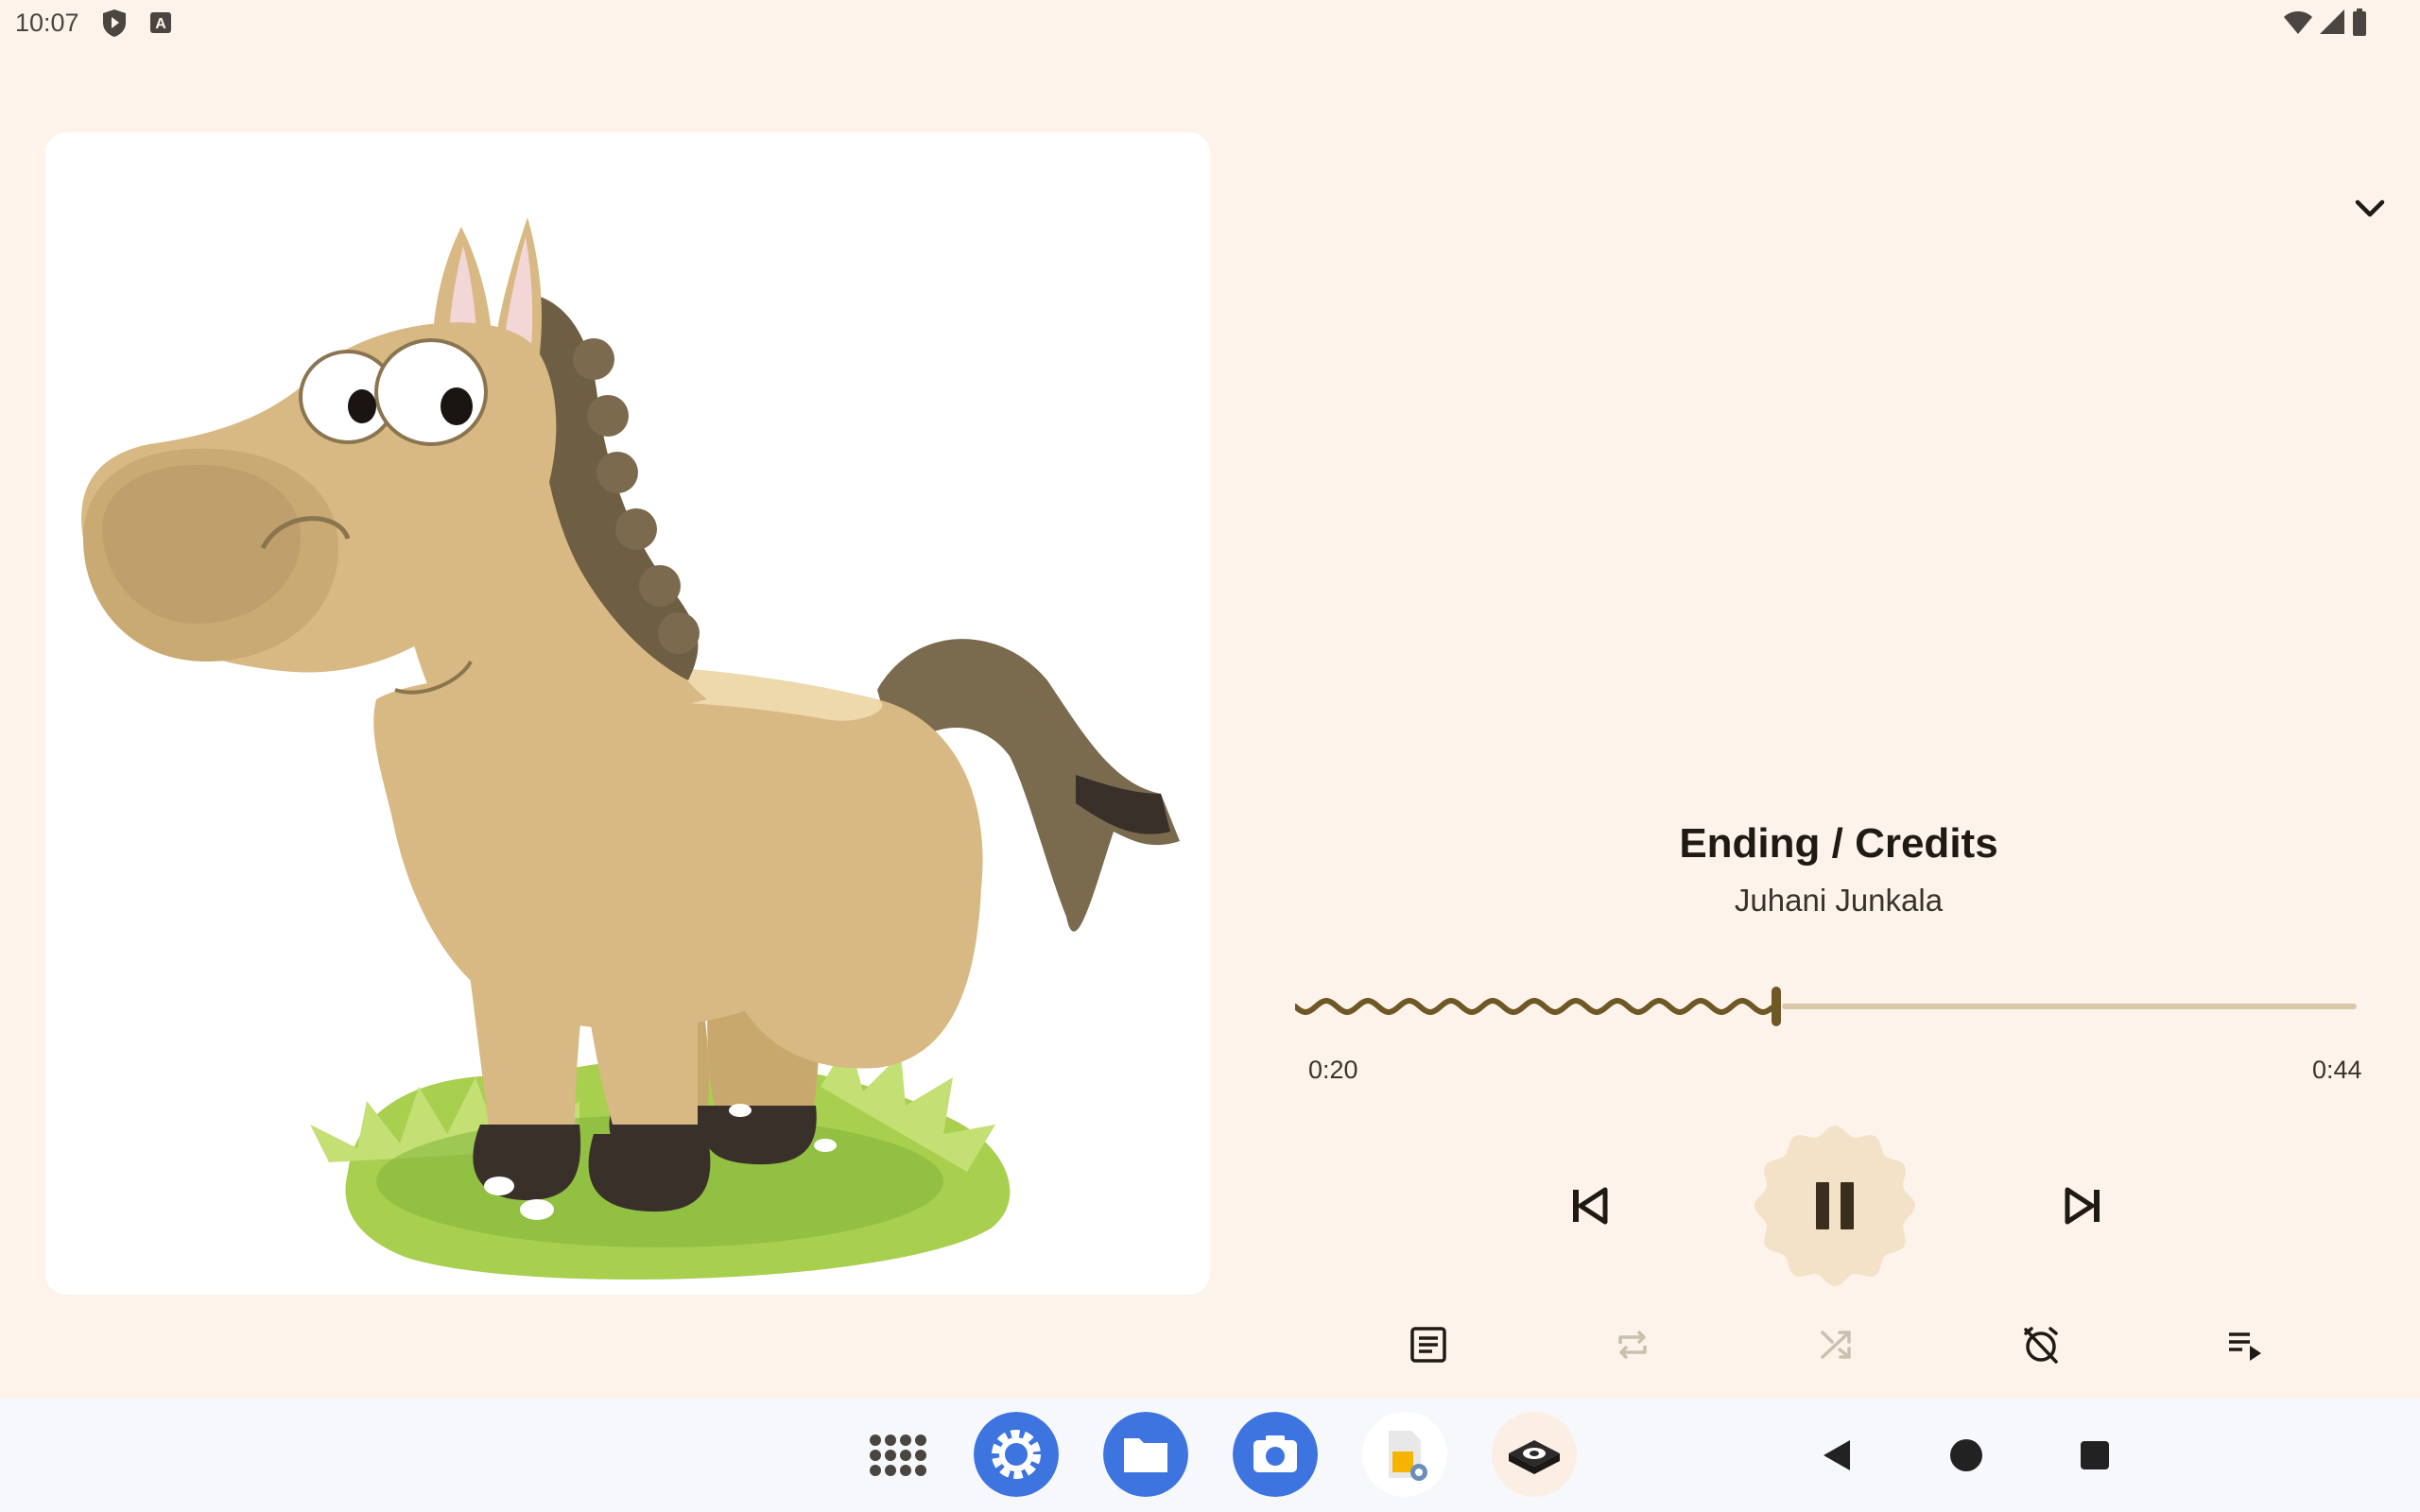  Describe the element at coordinates (1966, 1455) in the screenshot. I see `home-icon` at that location.